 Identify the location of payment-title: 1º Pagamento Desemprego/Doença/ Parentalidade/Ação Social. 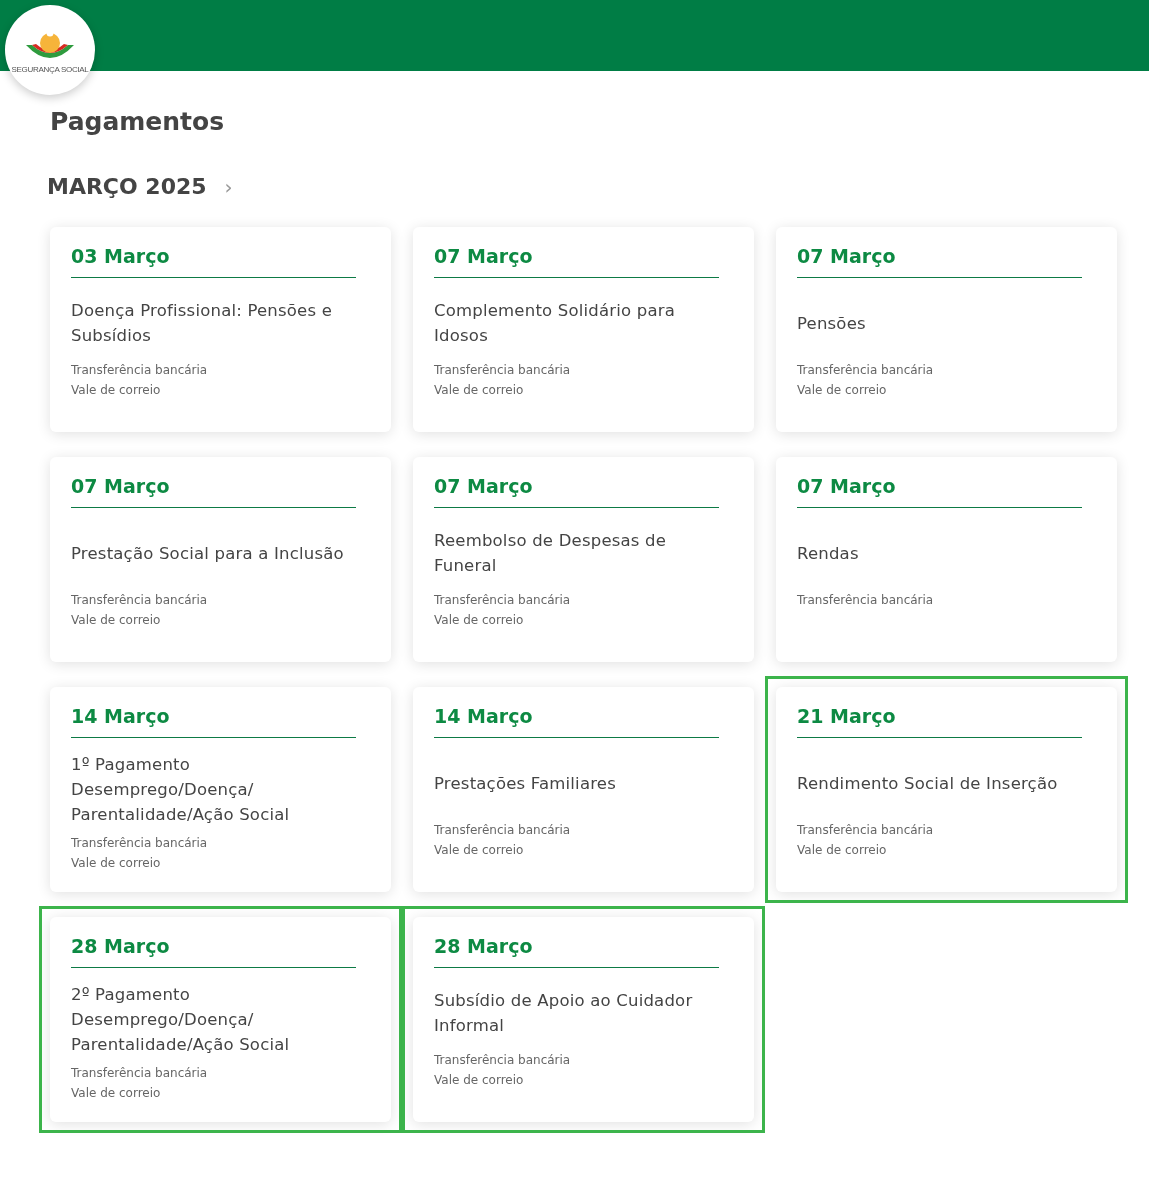
(181, 790).